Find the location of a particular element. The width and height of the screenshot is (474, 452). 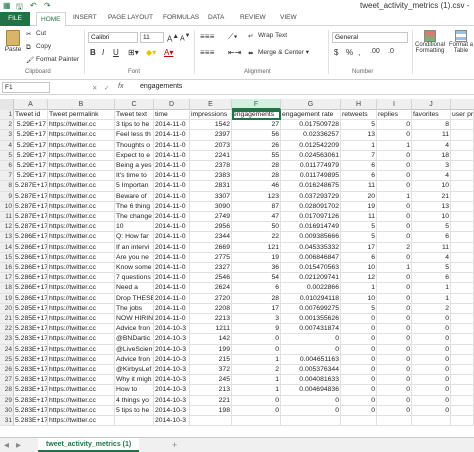

conditional-formatting-button: Conditional Formatting is located at coordinates (430, 42).